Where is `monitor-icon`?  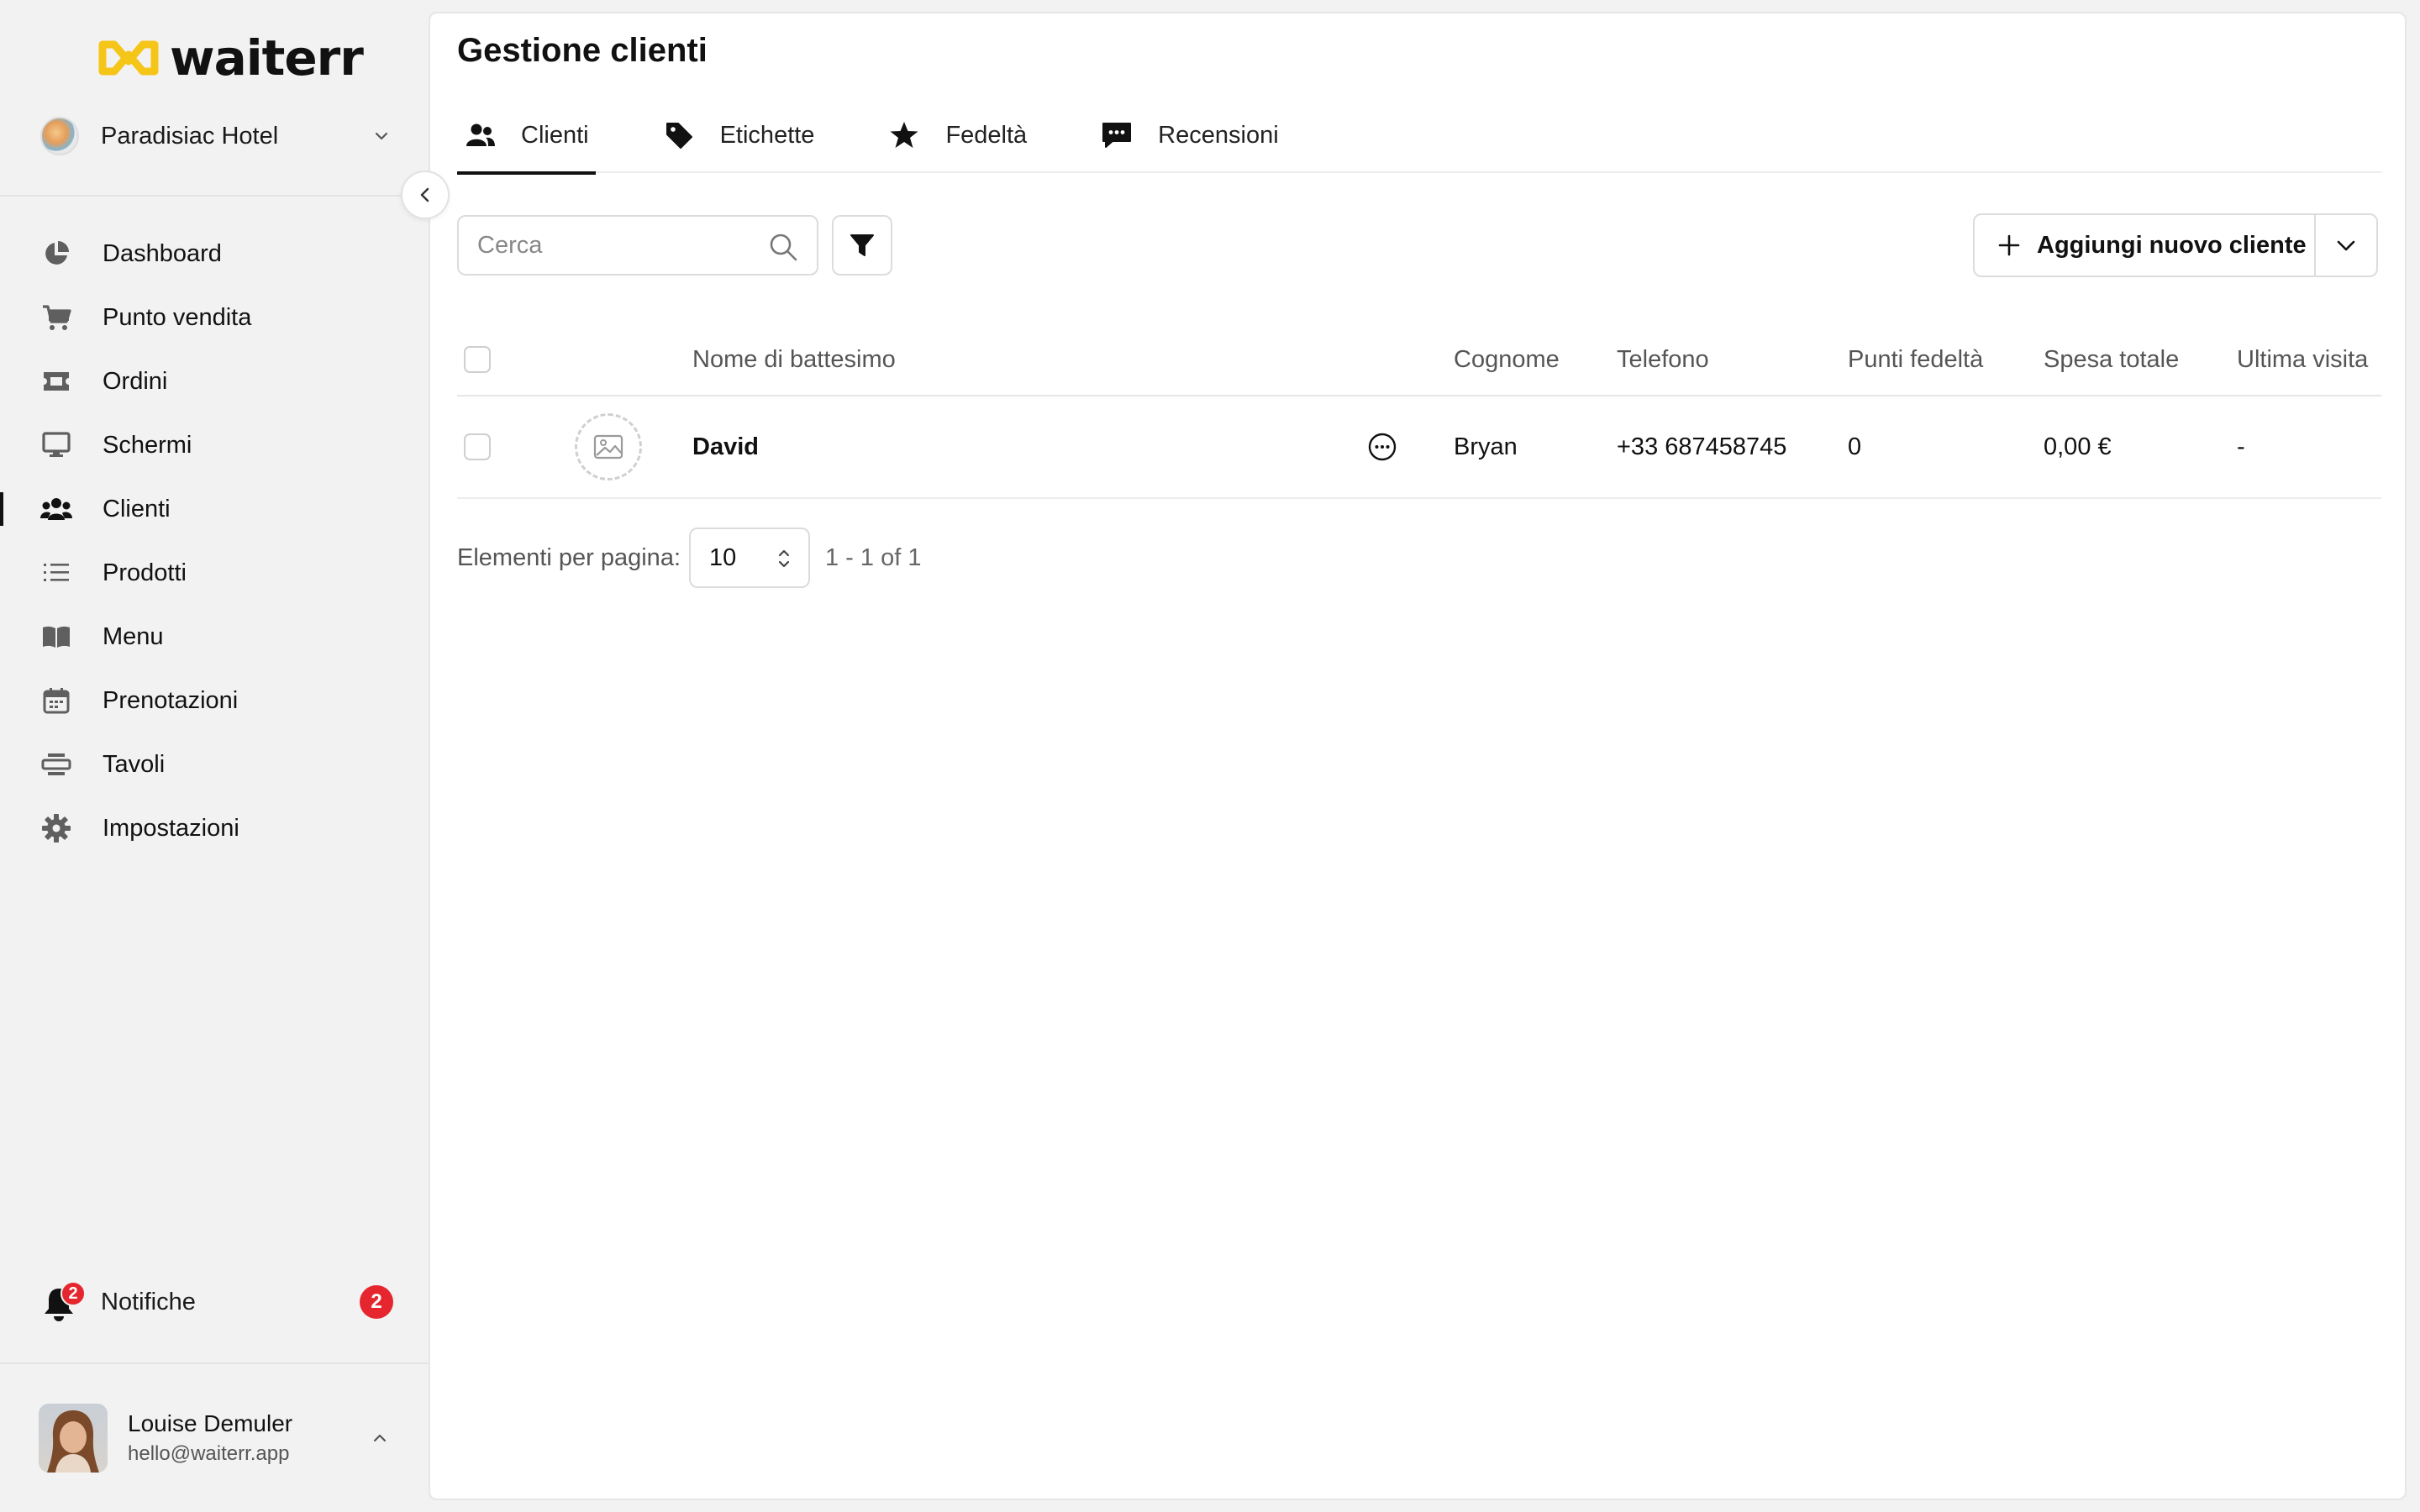 monitor-icon is located at coordinates (56, 445).